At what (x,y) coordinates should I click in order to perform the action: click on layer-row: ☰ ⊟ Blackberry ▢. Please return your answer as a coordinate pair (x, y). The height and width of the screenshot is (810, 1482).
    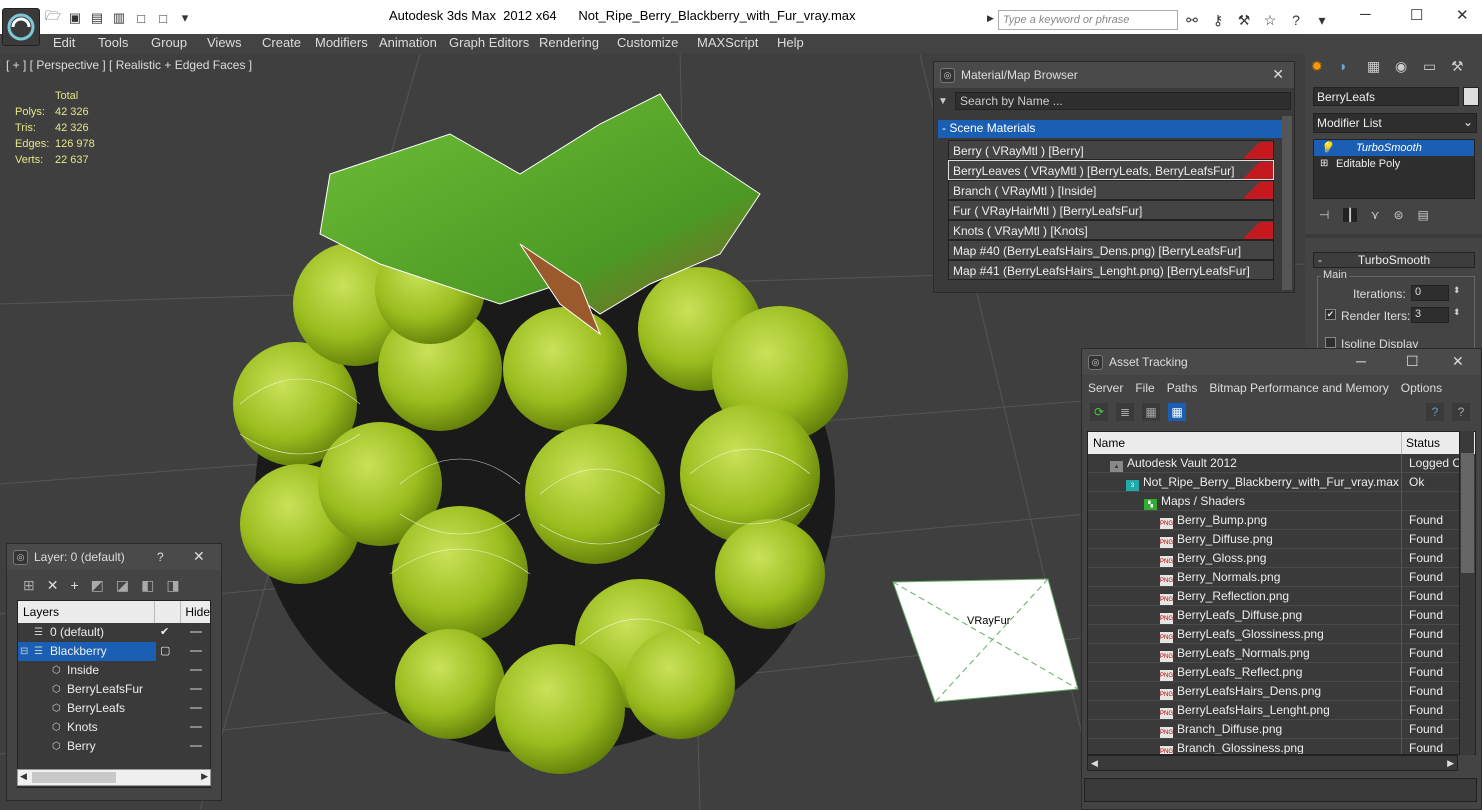
    Looking at the image, I should click on (114, 651).